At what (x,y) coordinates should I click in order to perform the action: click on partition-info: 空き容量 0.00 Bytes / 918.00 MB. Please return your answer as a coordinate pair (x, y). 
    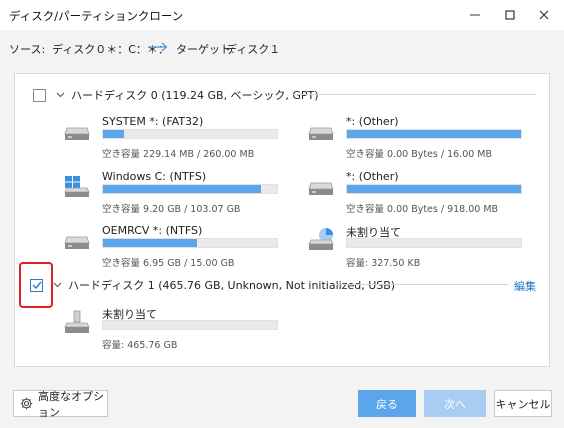
    Looking at the image, I should click on (422, 209).